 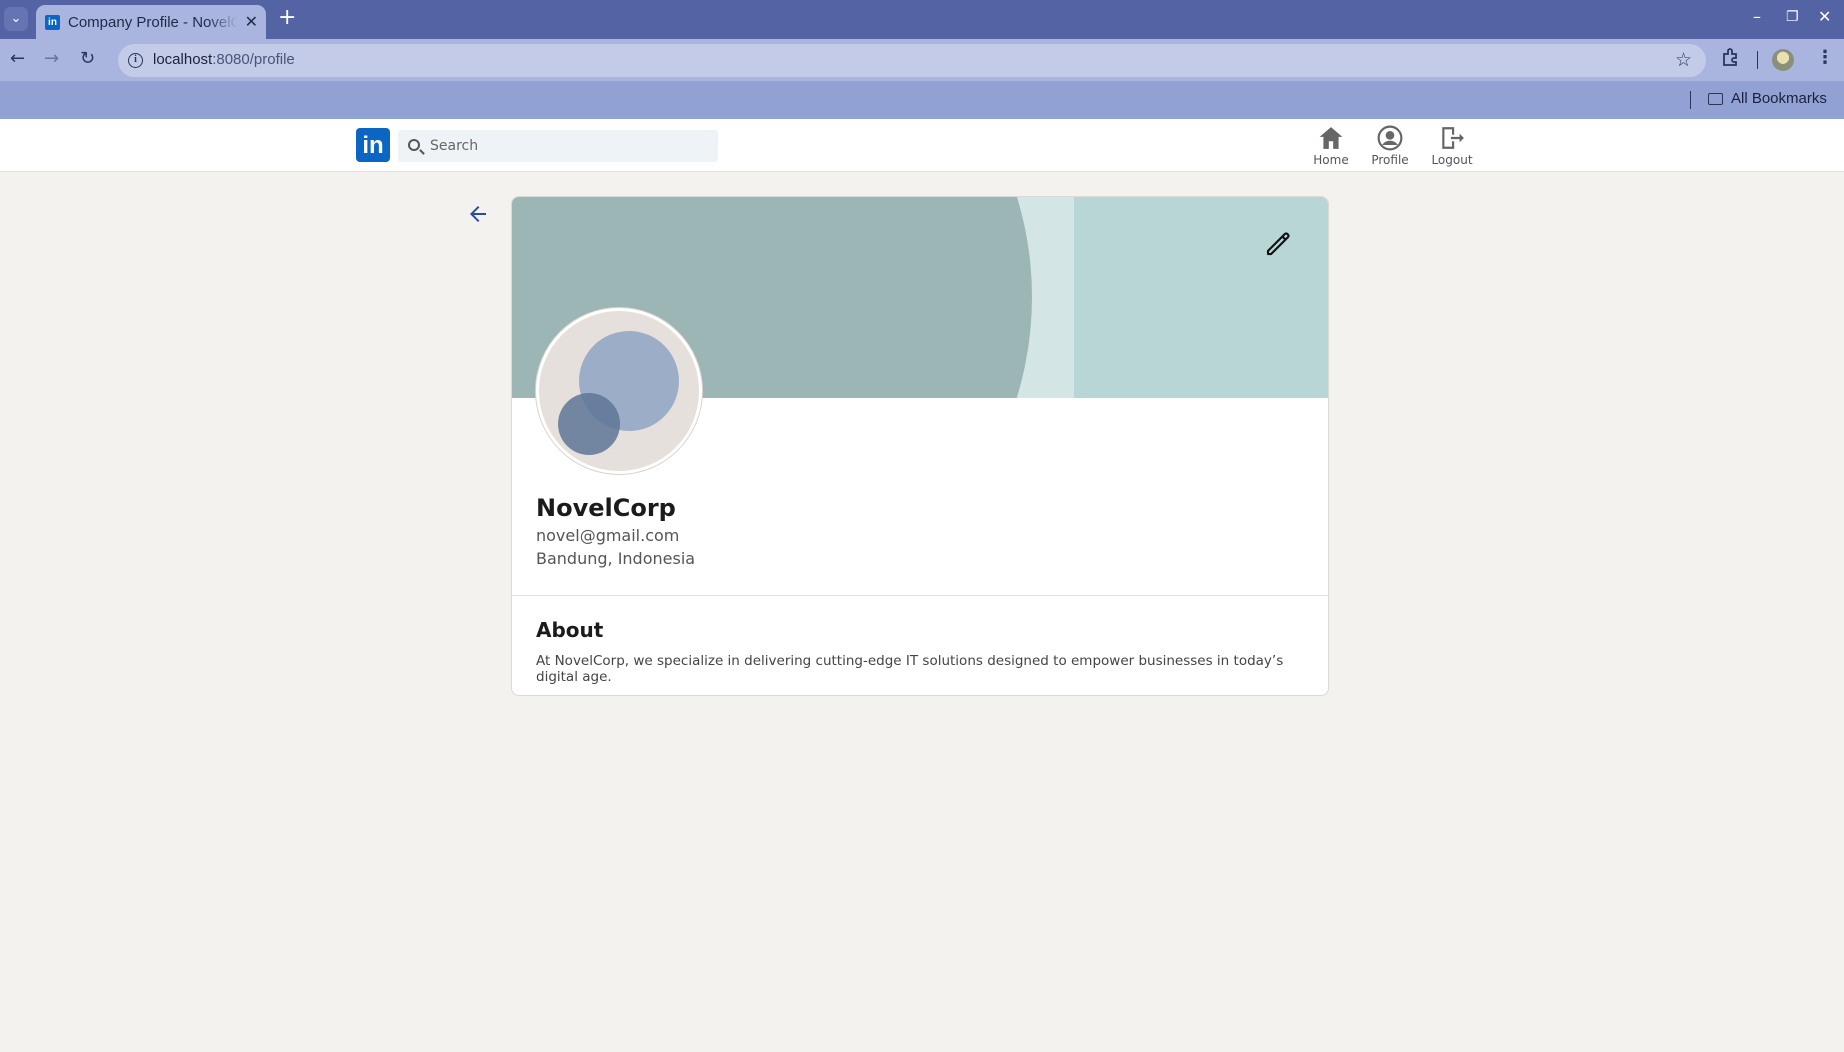 What do you see at coordinates (87, 59) in the screenshot?
I see `reload-icon: ↻` at bounding box center [87, 59].